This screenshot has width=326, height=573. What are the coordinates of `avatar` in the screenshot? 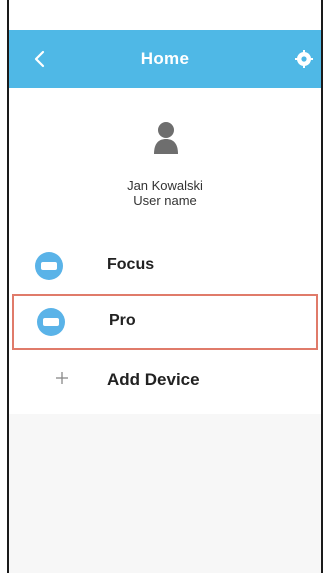 It's located at (166, 138).